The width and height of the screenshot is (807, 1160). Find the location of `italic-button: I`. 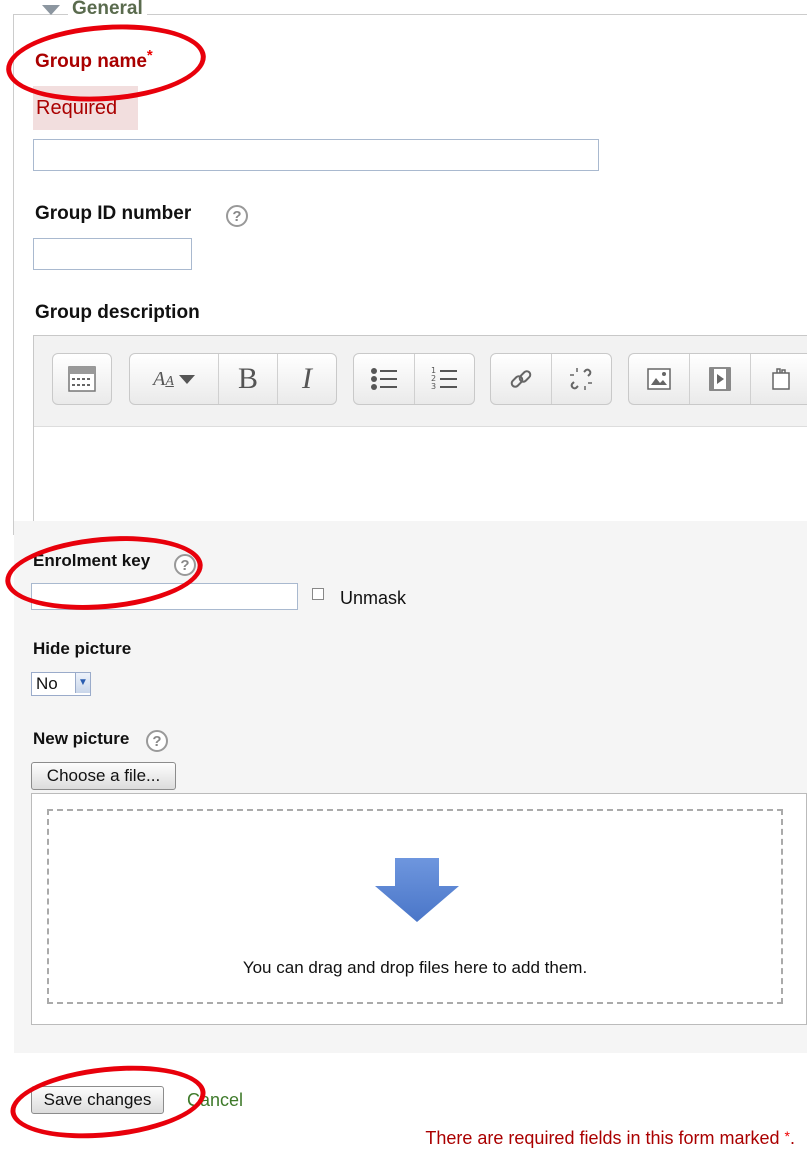

italic-button: I is located at coordinates (307, 379).